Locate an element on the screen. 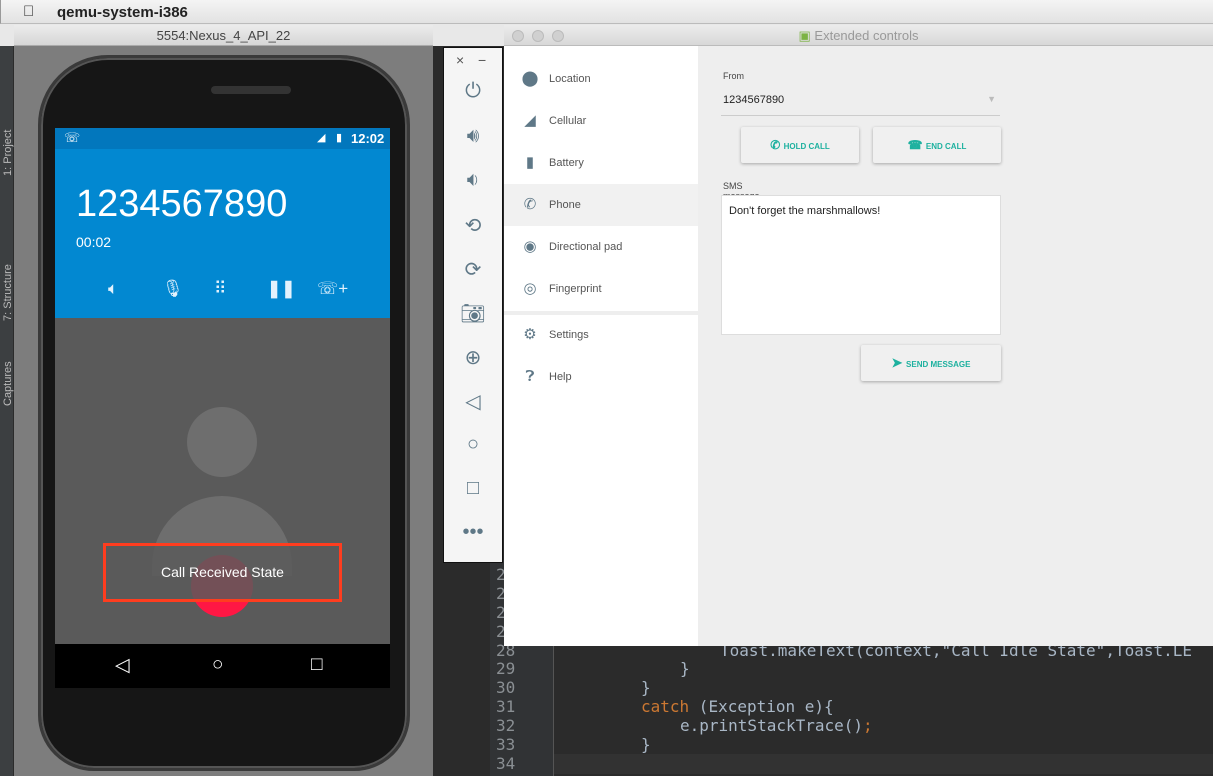 The width and height of the screenshot is (1213, 776). status-time: 12:02 is located at coordinates (368, 138).